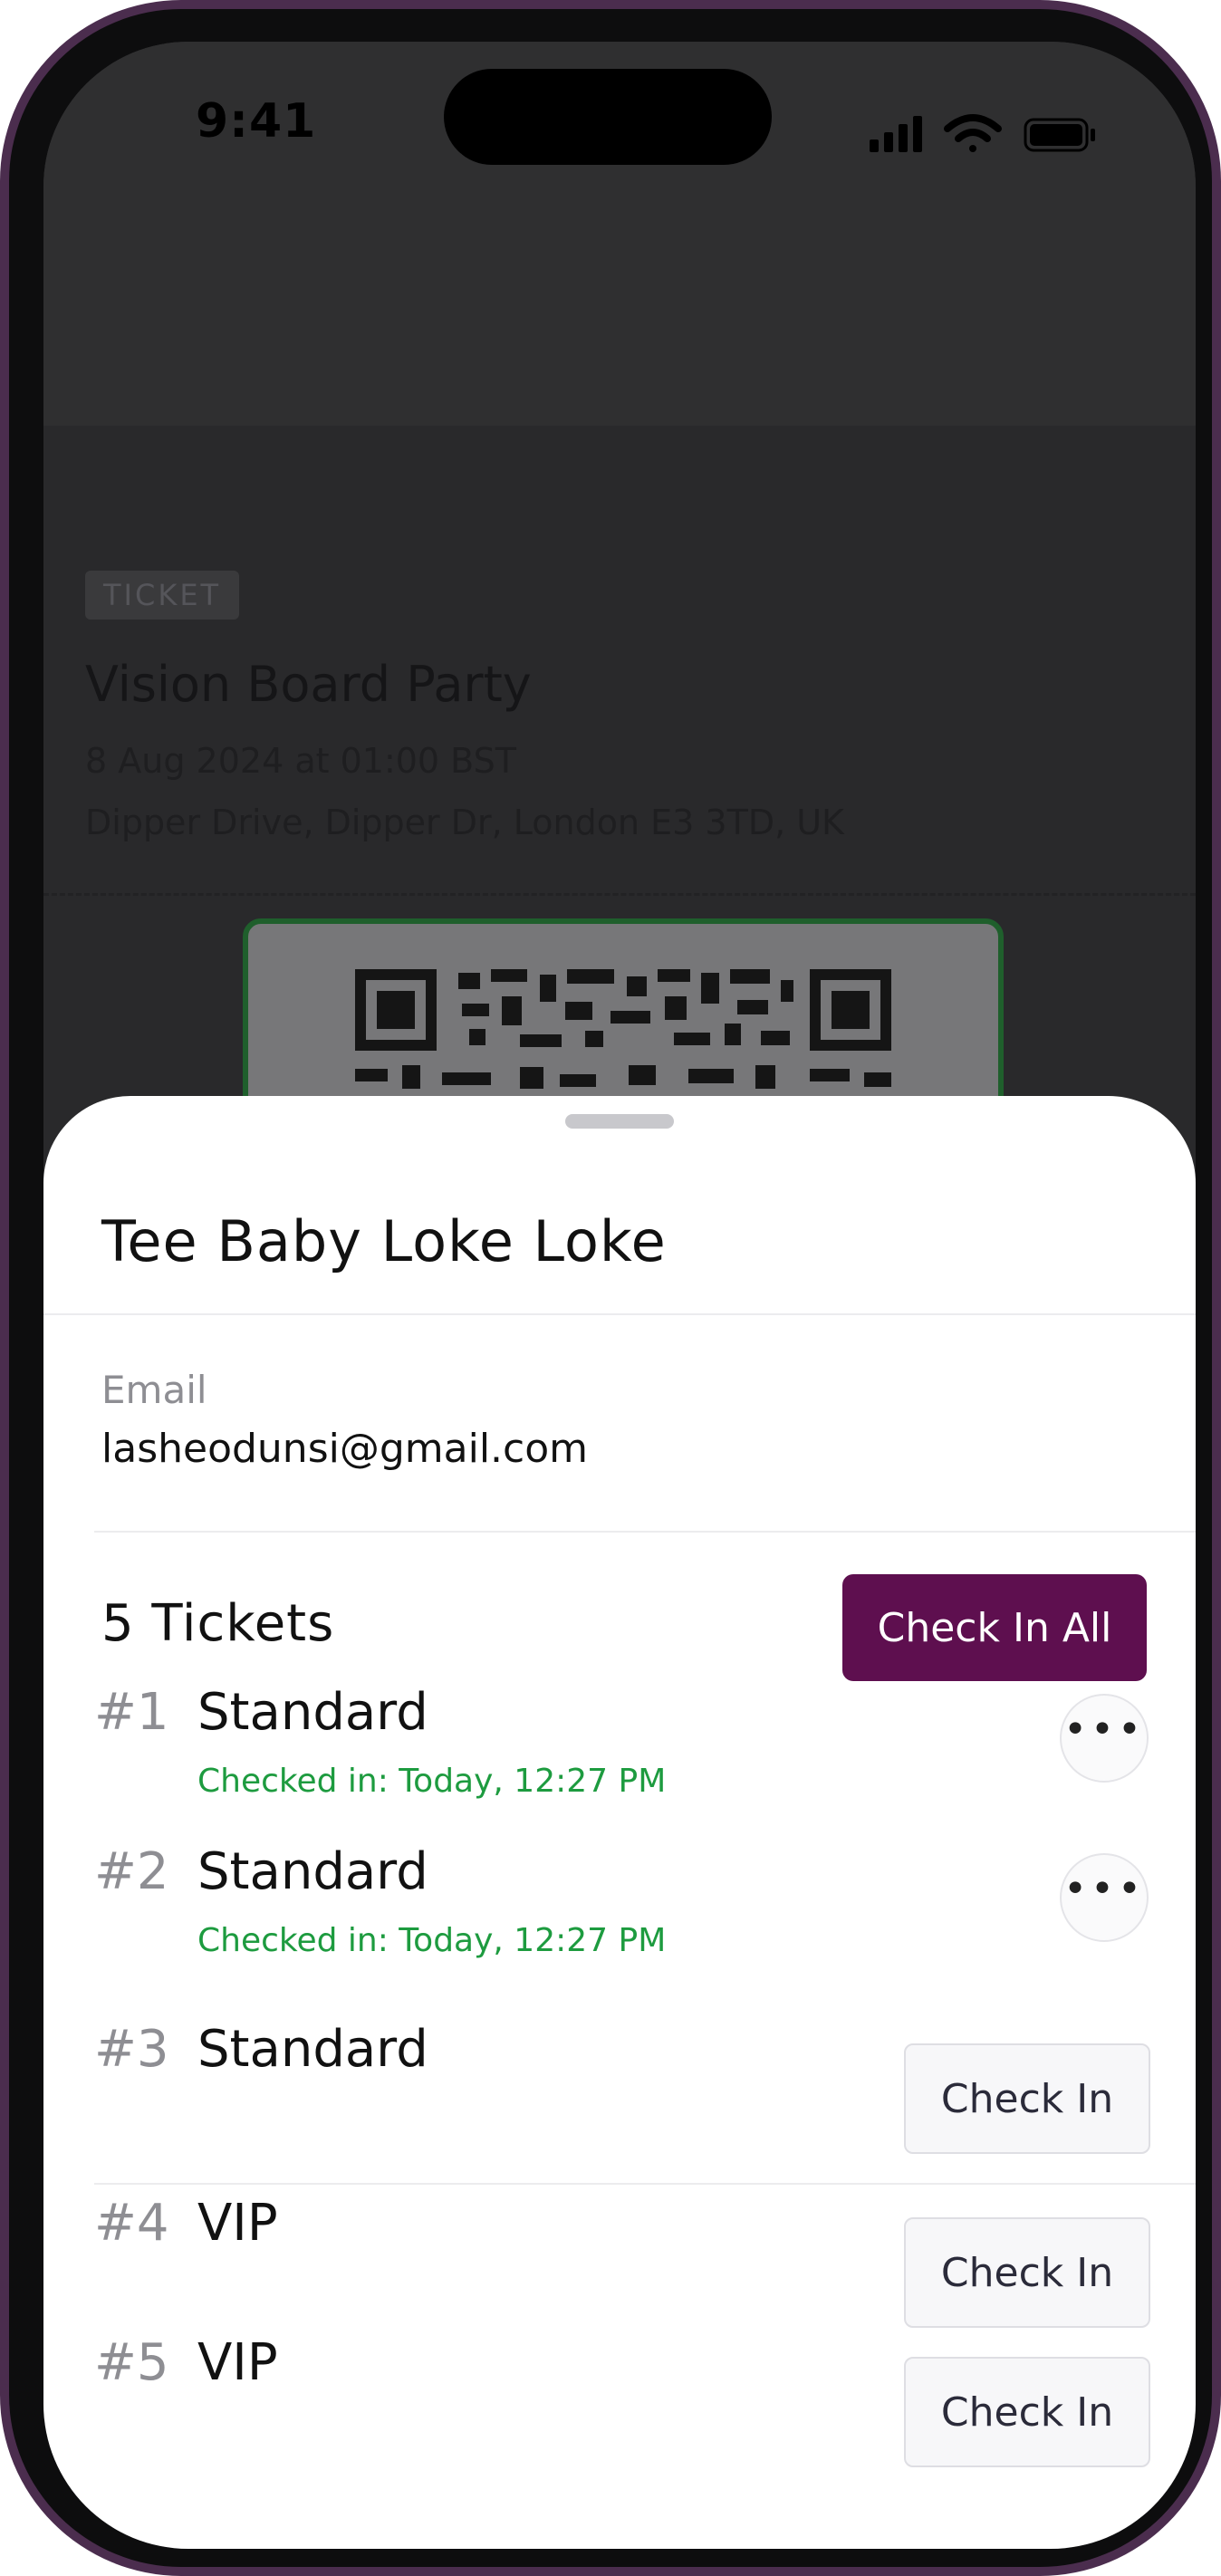  I want to click on sheet-grabber, so click(619, 1121).